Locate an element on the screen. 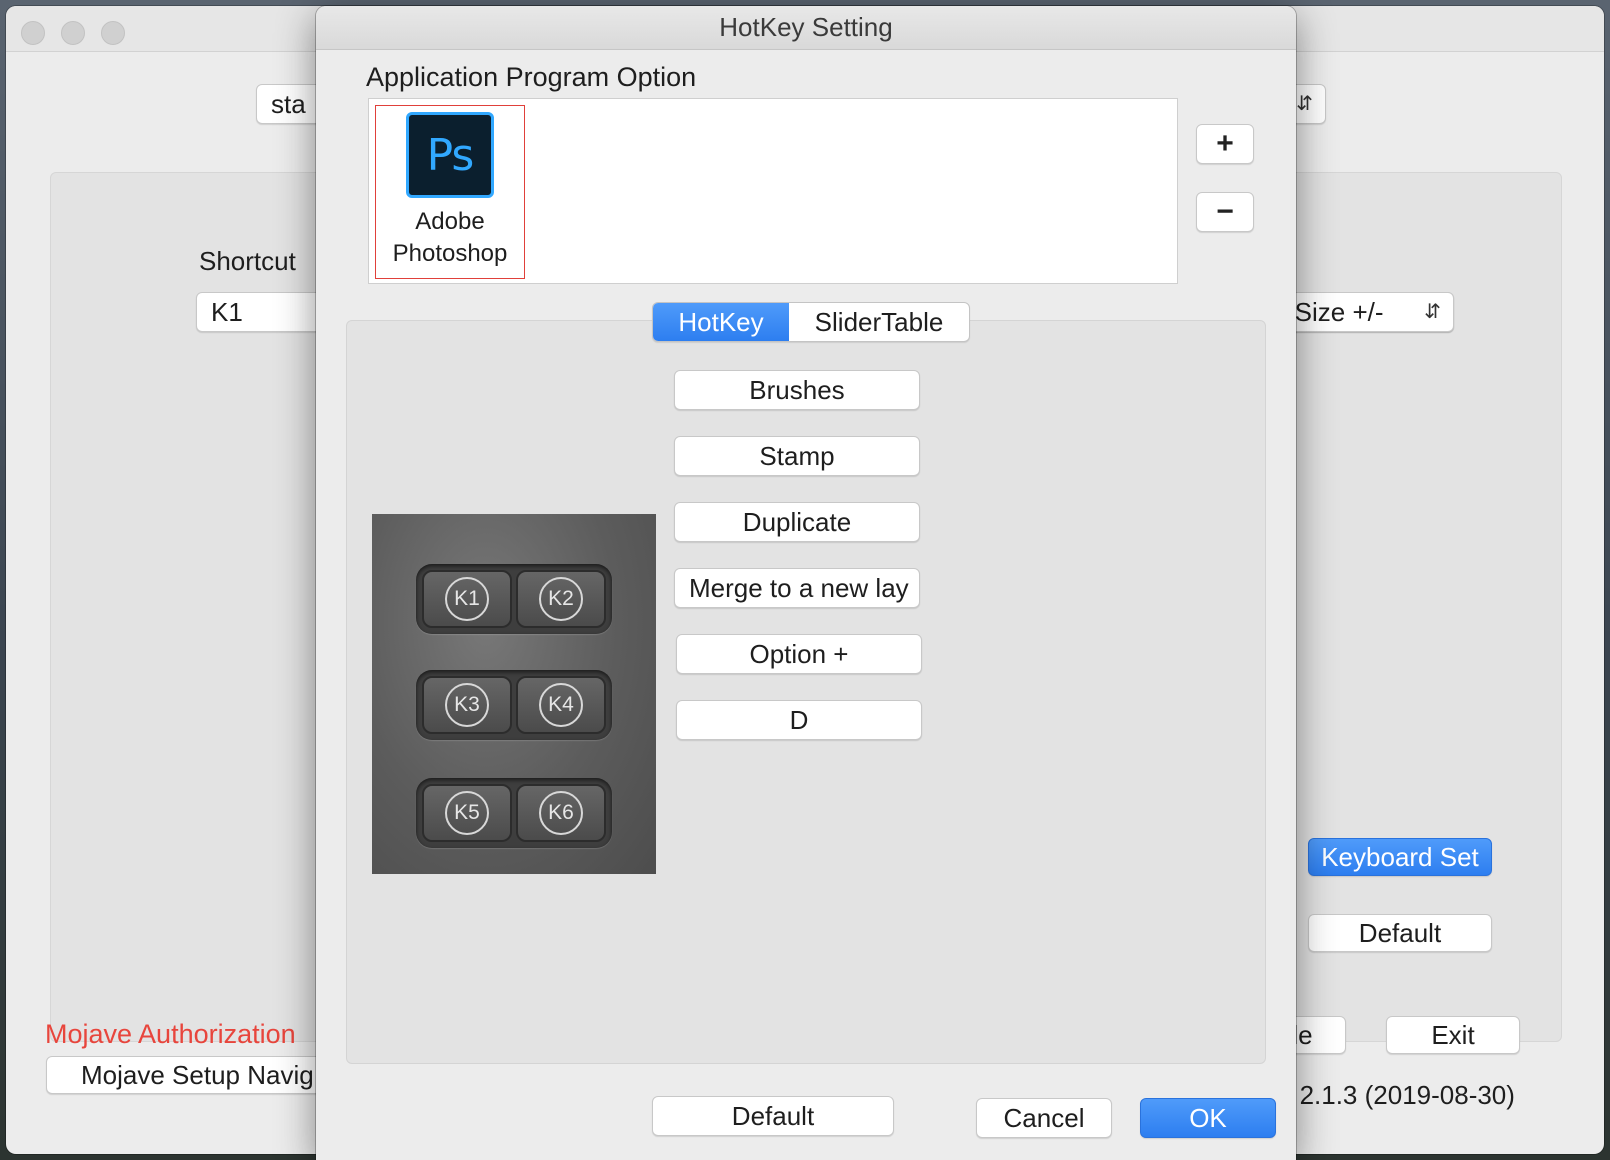 The height and width of the screenshot is (1160, 1610). mojave-authorization-link: Mojave Authorization is located at coordinates (170, 1034).